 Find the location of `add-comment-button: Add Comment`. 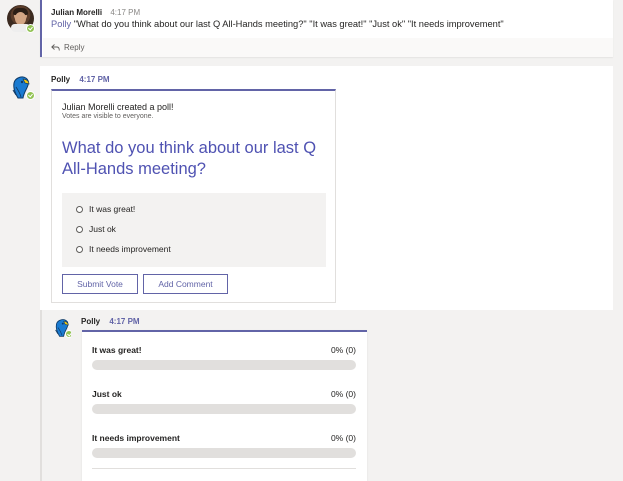

add-comment-button: Add Comment is located at coordinates (185, 284).